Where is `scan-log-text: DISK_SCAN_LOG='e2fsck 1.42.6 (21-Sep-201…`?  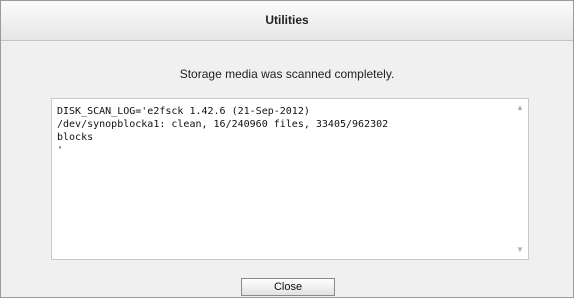
scan-log-text: DISK_SCAN_LOG='e2fsck 1.42.6 (21-Sep-201… is located at coordinates (223, 131).